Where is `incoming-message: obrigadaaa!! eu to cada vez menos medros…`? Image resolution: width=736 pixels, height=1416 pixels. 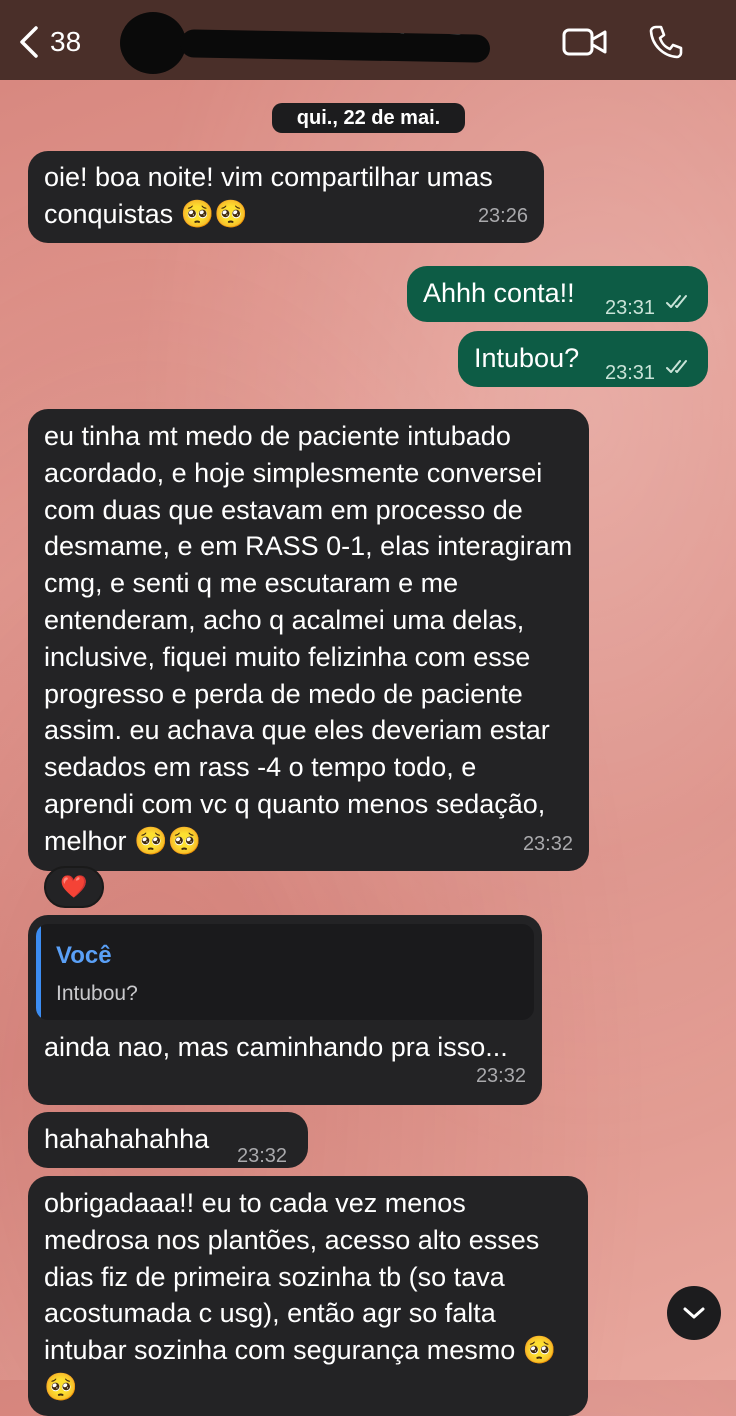
incoming-message: obrigadaaa!! eu to cada vez menos medros… is located at coordinates (308, 1296).